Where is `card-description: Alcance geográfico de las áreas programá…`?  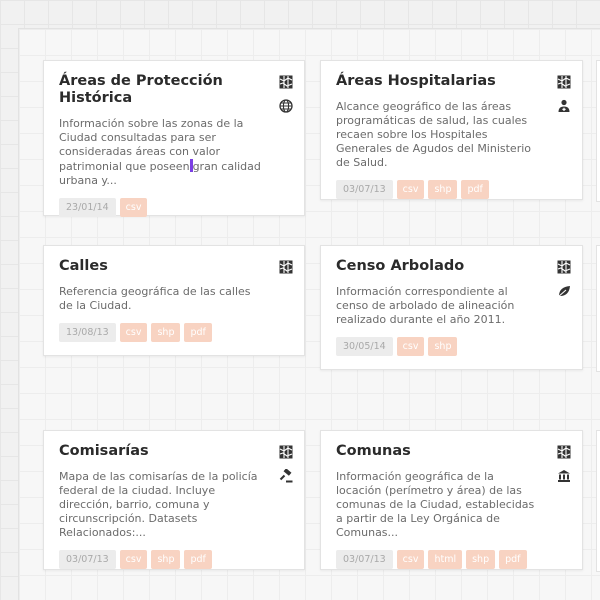 card-description: Alcance geográfico de las áreas programá… is located at coordinates (434, 134).